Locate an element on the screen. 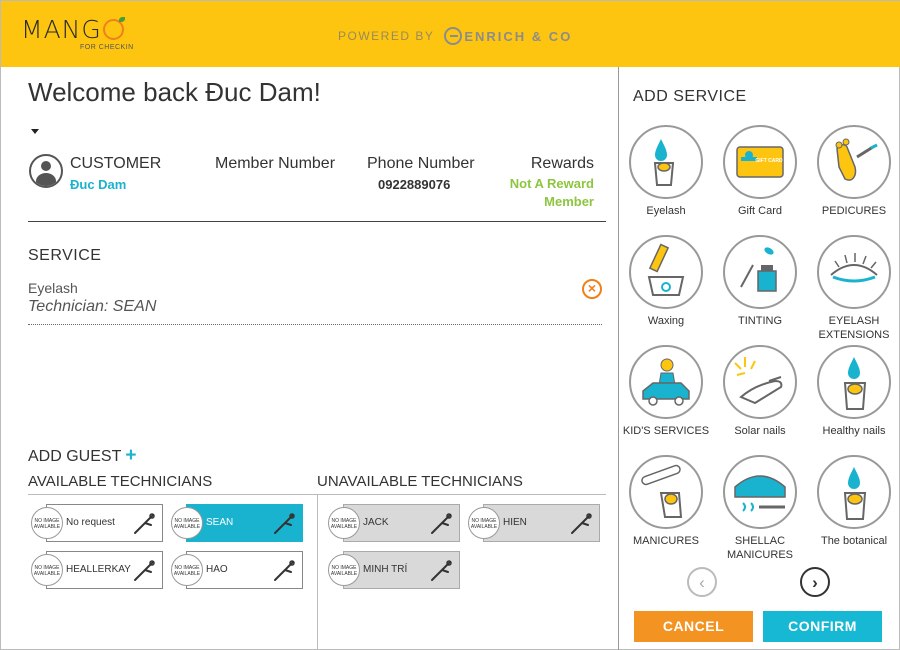 This screenshot has width=900, height=650. technician-card-no-request: NO IMAGE AVAILABLE No request is located at coordinates (97, 523).